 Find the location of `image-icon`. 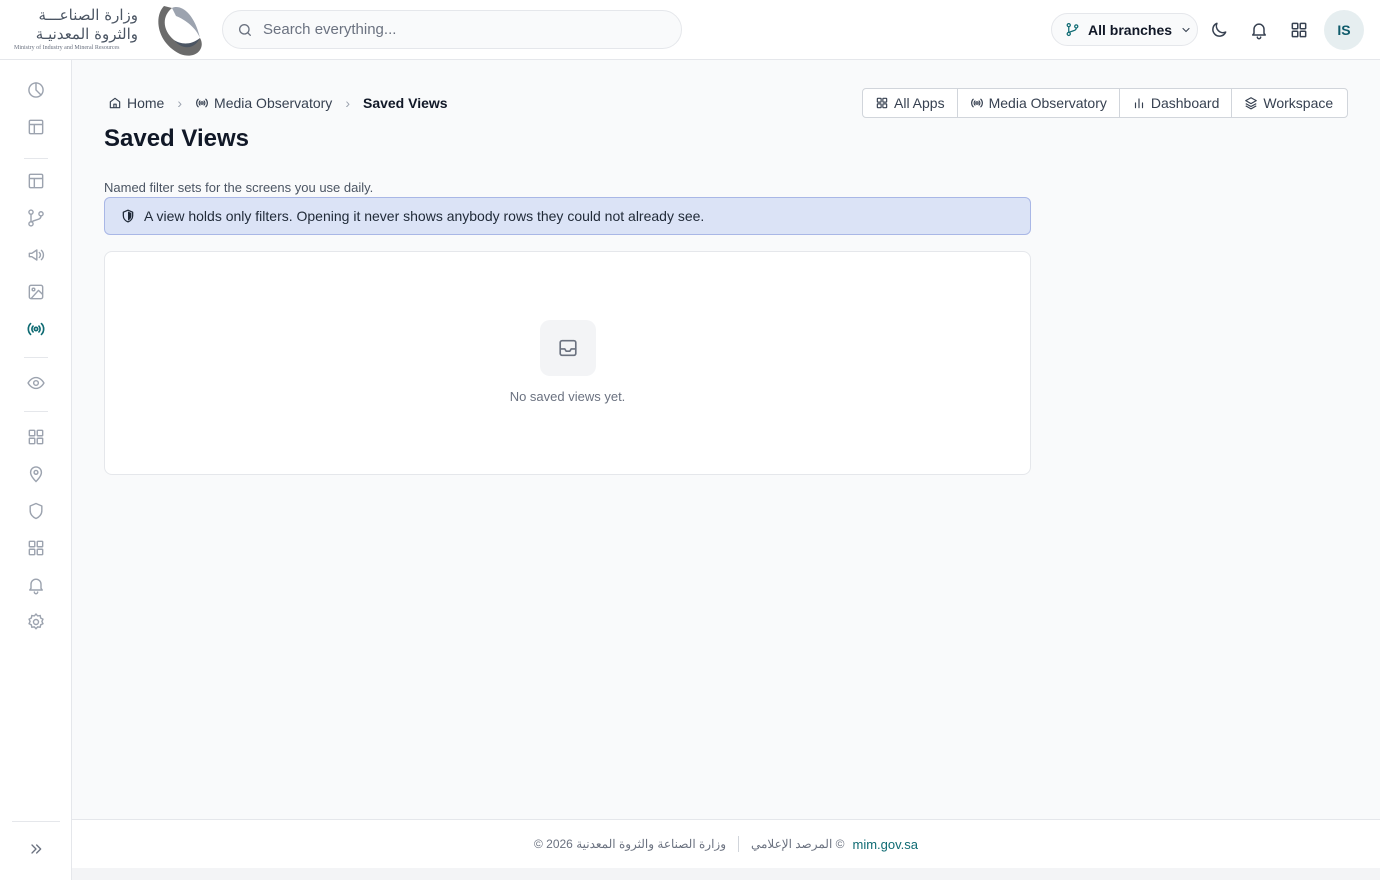

image-icon is located at coordinates (36, 292).